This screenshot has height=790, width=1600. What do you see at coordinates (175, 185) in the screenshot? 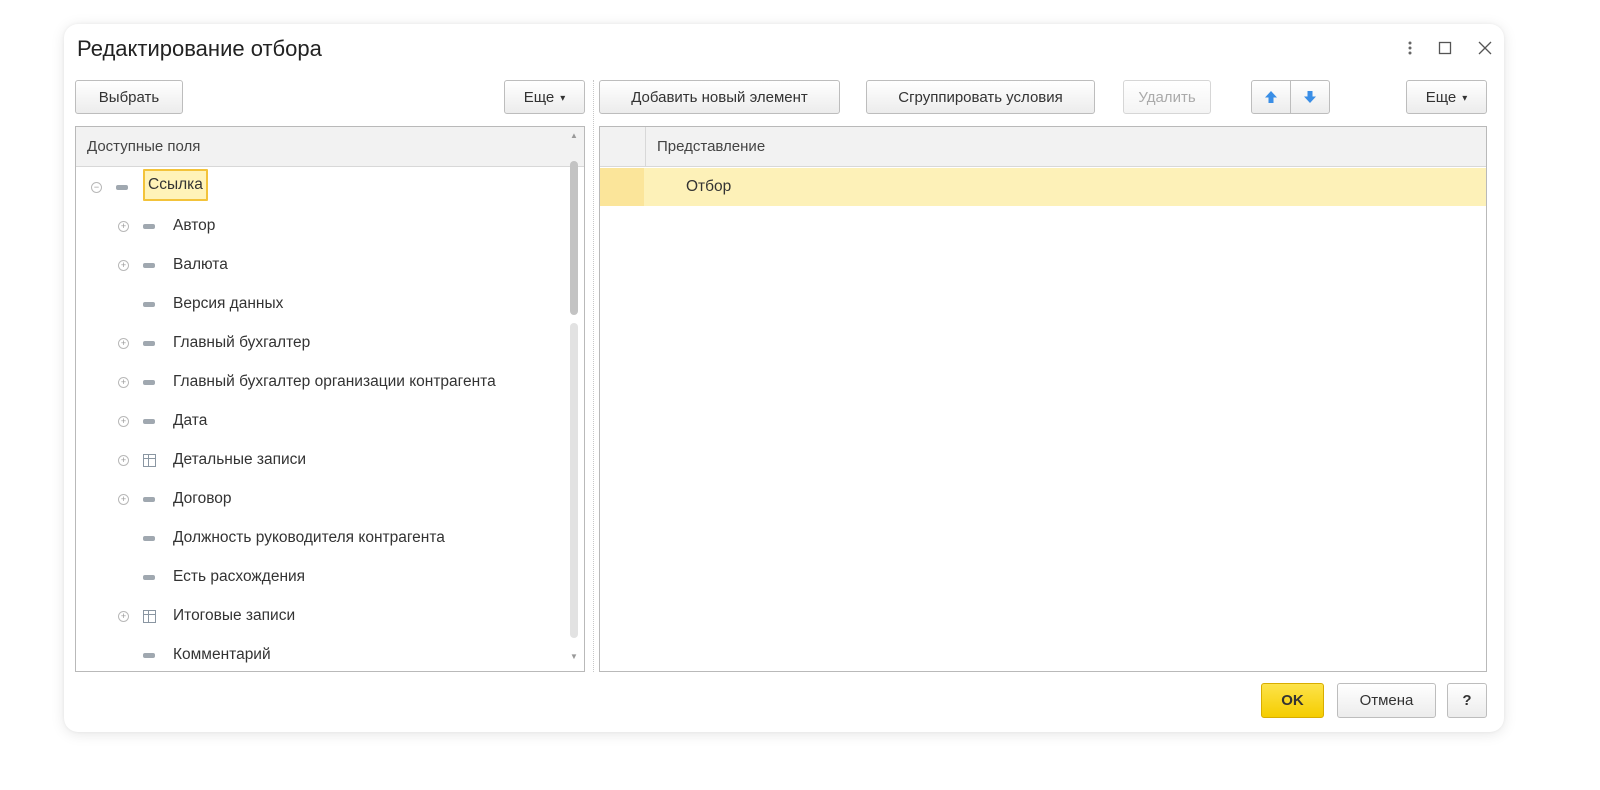
I see `tree-item-label: Ссылка` at bounding box center [175, 185].